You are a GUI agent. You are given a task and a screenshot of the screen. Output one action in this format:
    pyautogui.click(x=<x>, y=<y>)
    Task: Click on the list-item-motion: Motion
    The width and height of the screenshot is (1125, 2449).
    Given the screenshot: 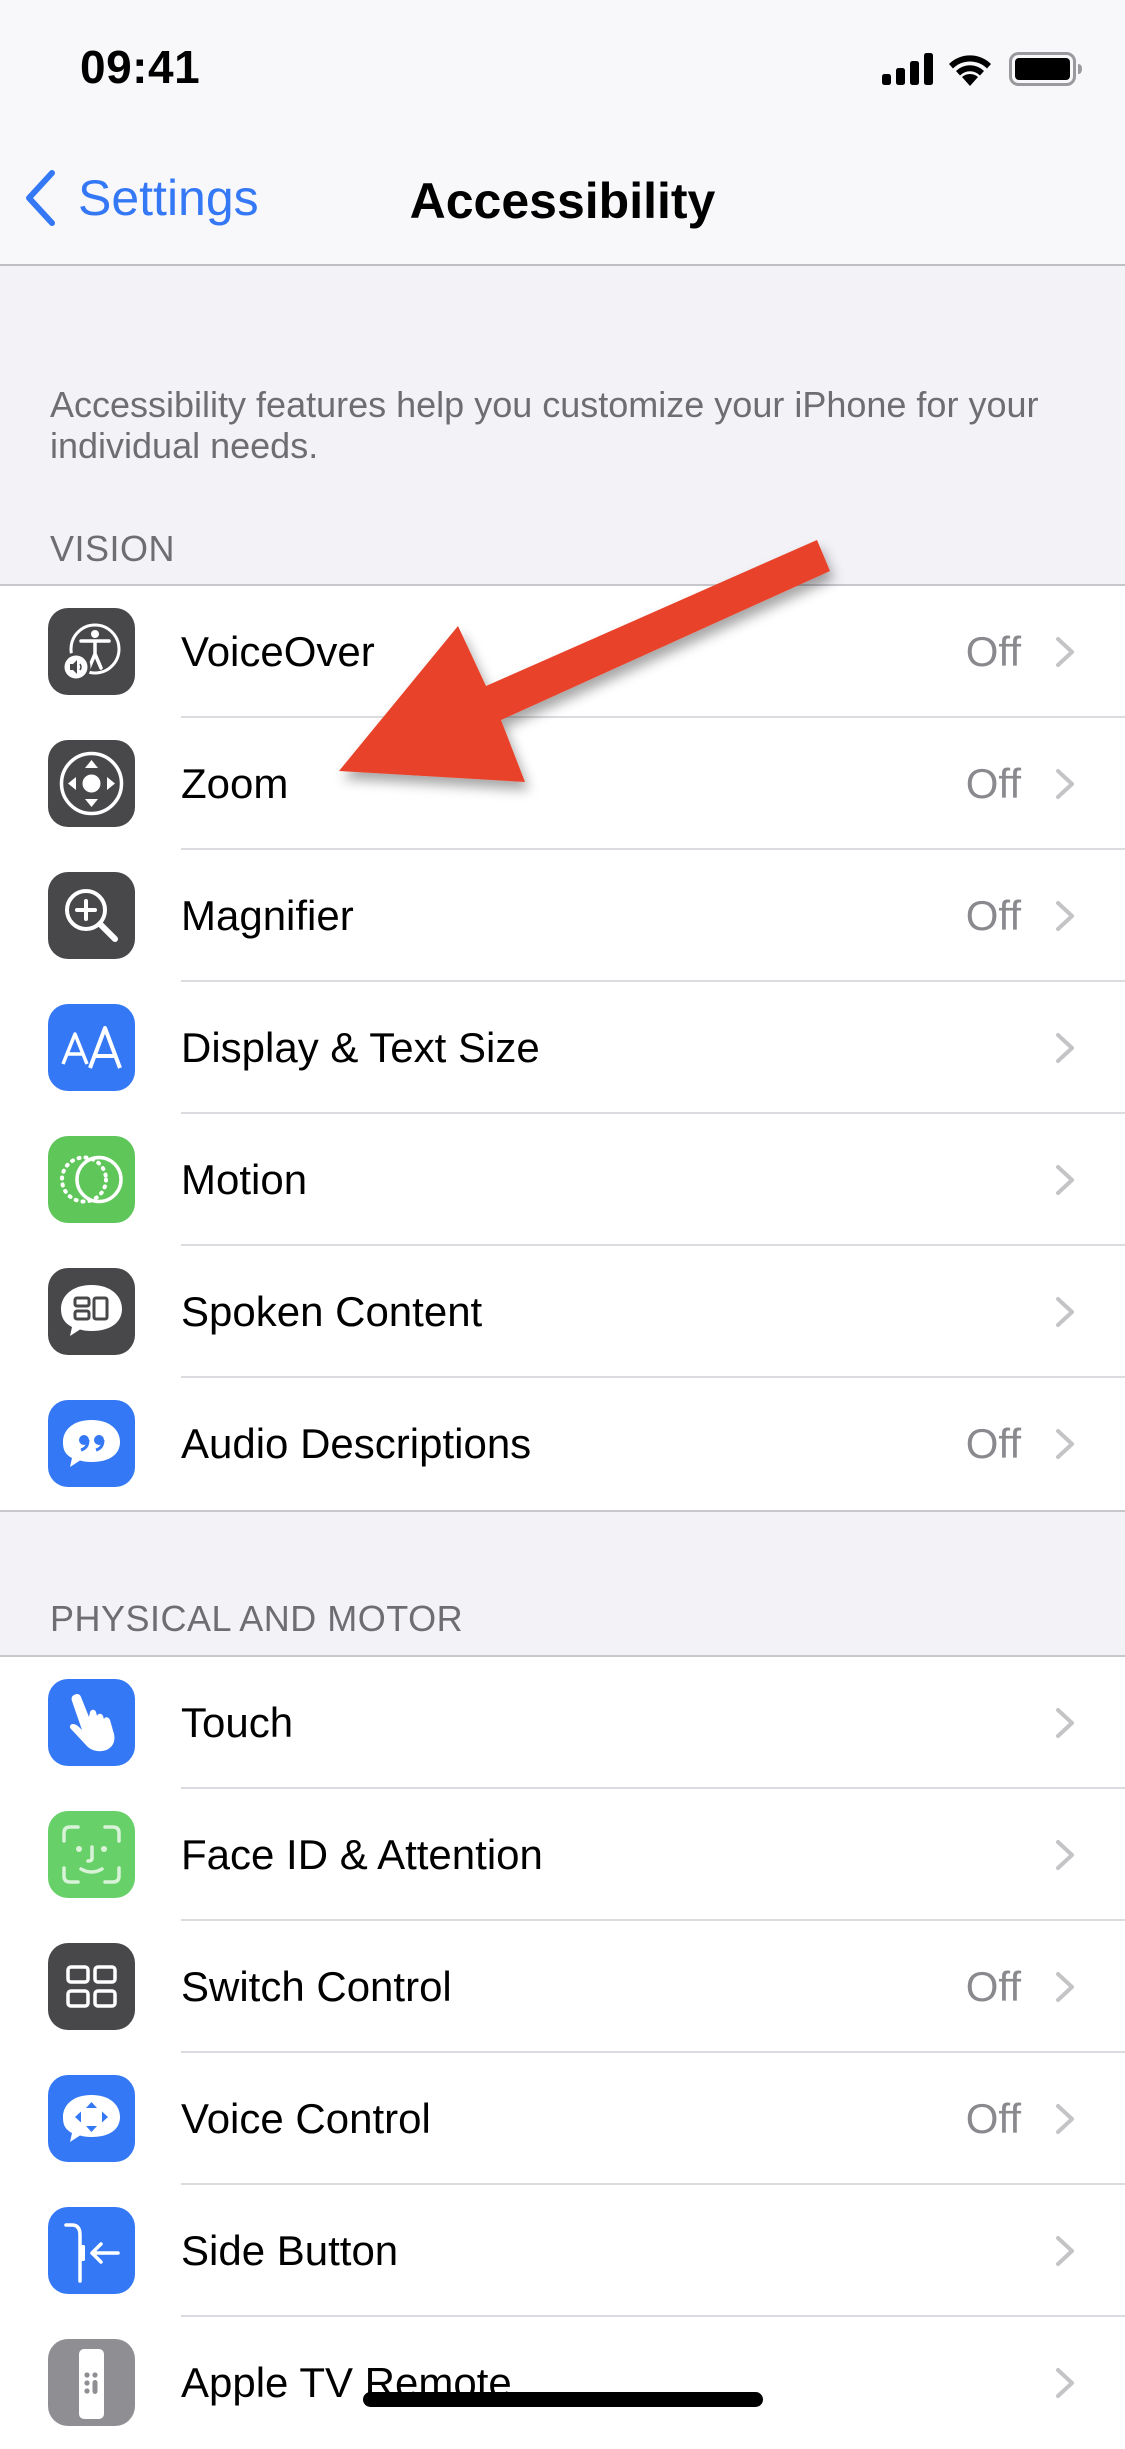 What is the action you would take?
    pyautogui.click(x=562, y=1180)
    